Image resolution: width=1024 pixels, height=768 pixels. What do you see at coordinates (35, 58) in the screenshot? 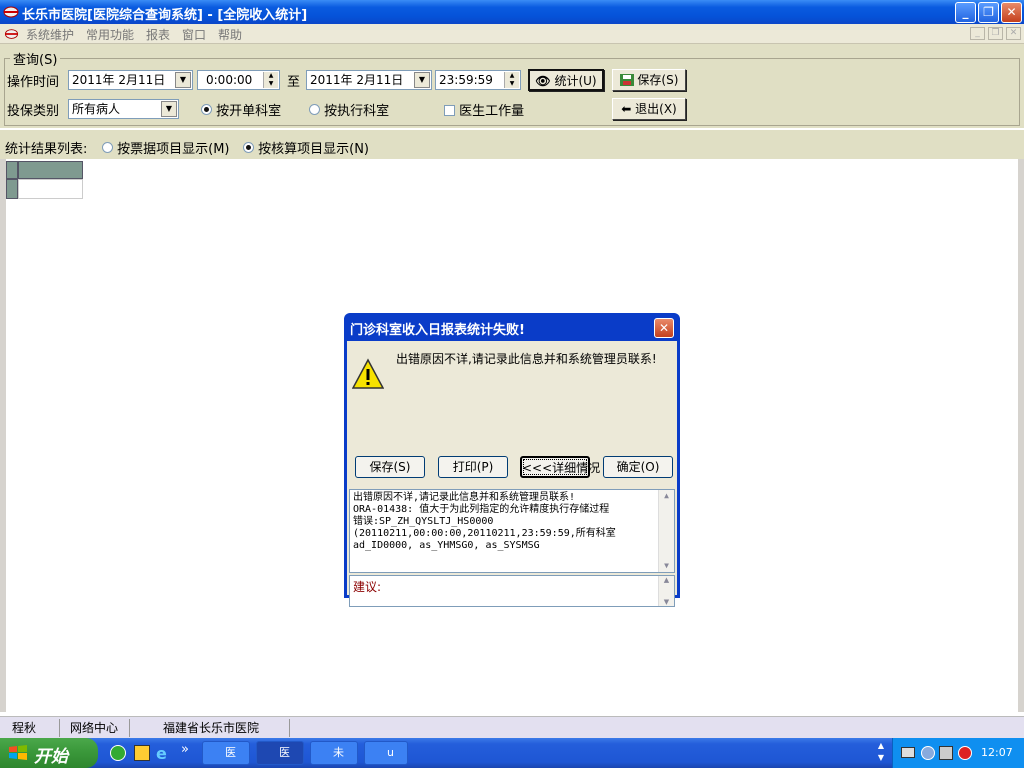
I see `query-group-label: 查询(S)` at bounding box center [35, 58].